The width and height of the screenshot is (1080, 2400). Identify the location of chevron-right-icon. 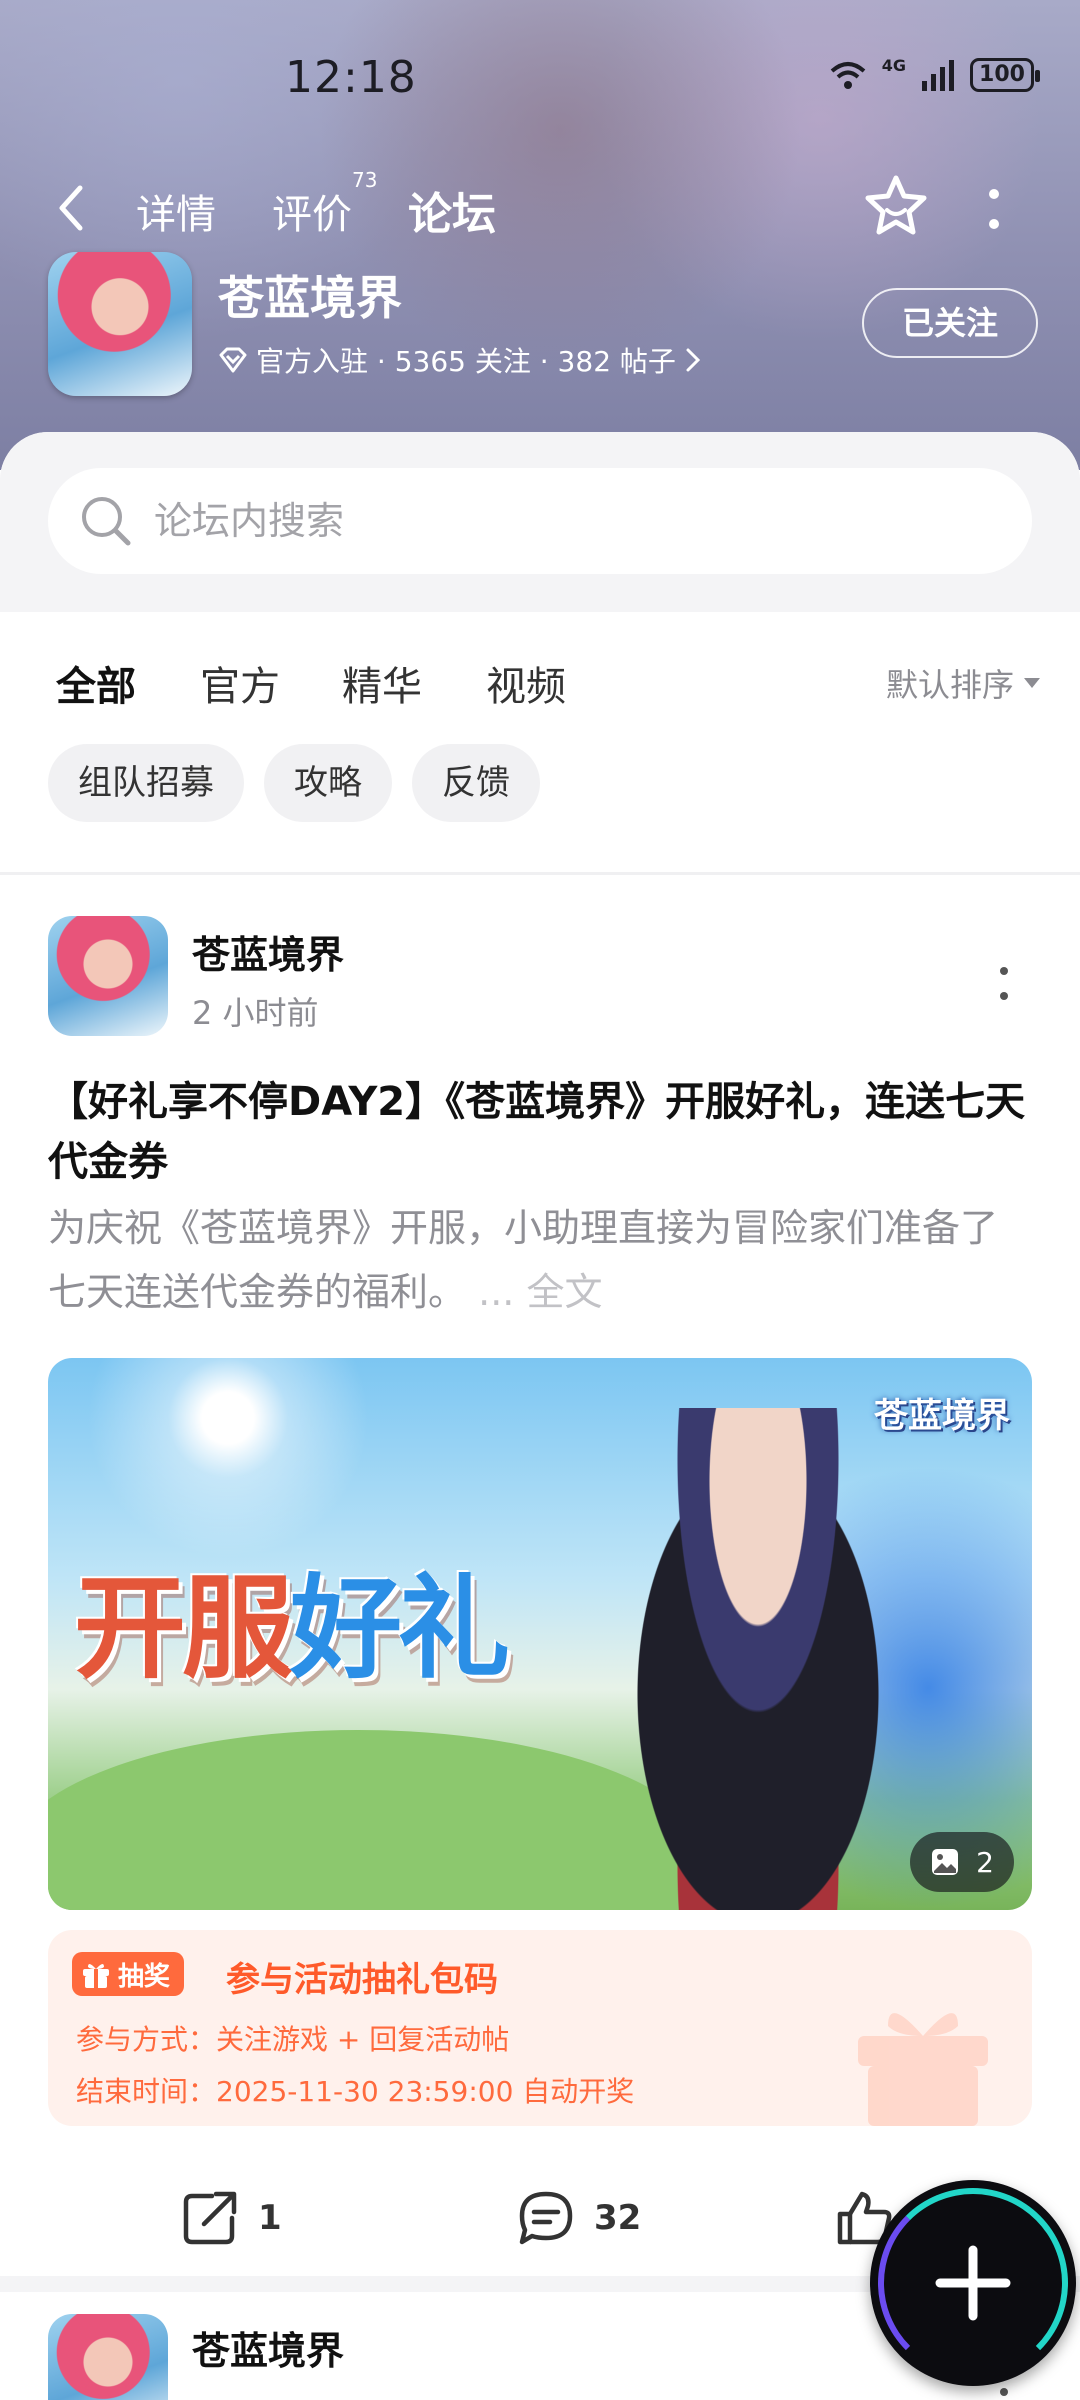
(693, 360).